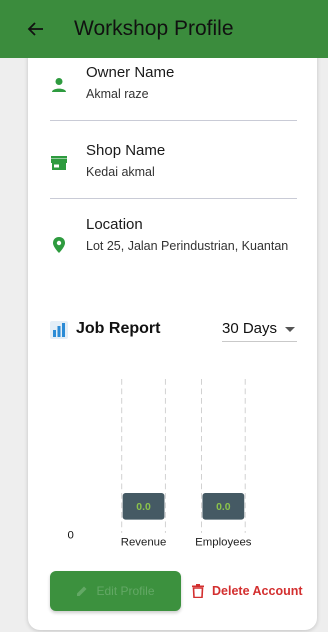 The image size is (328, 632). I want to click on shop-label: Shop Name, so click(126, 150).